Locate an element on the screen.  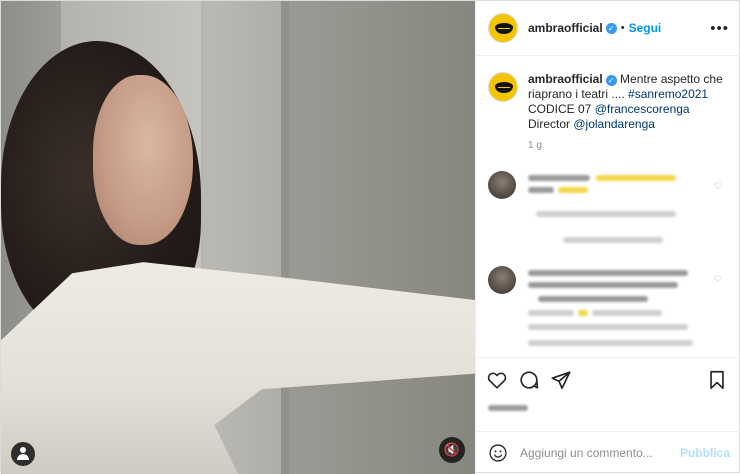
post-timestamp: 1 g is located at coordinates (608, 141).